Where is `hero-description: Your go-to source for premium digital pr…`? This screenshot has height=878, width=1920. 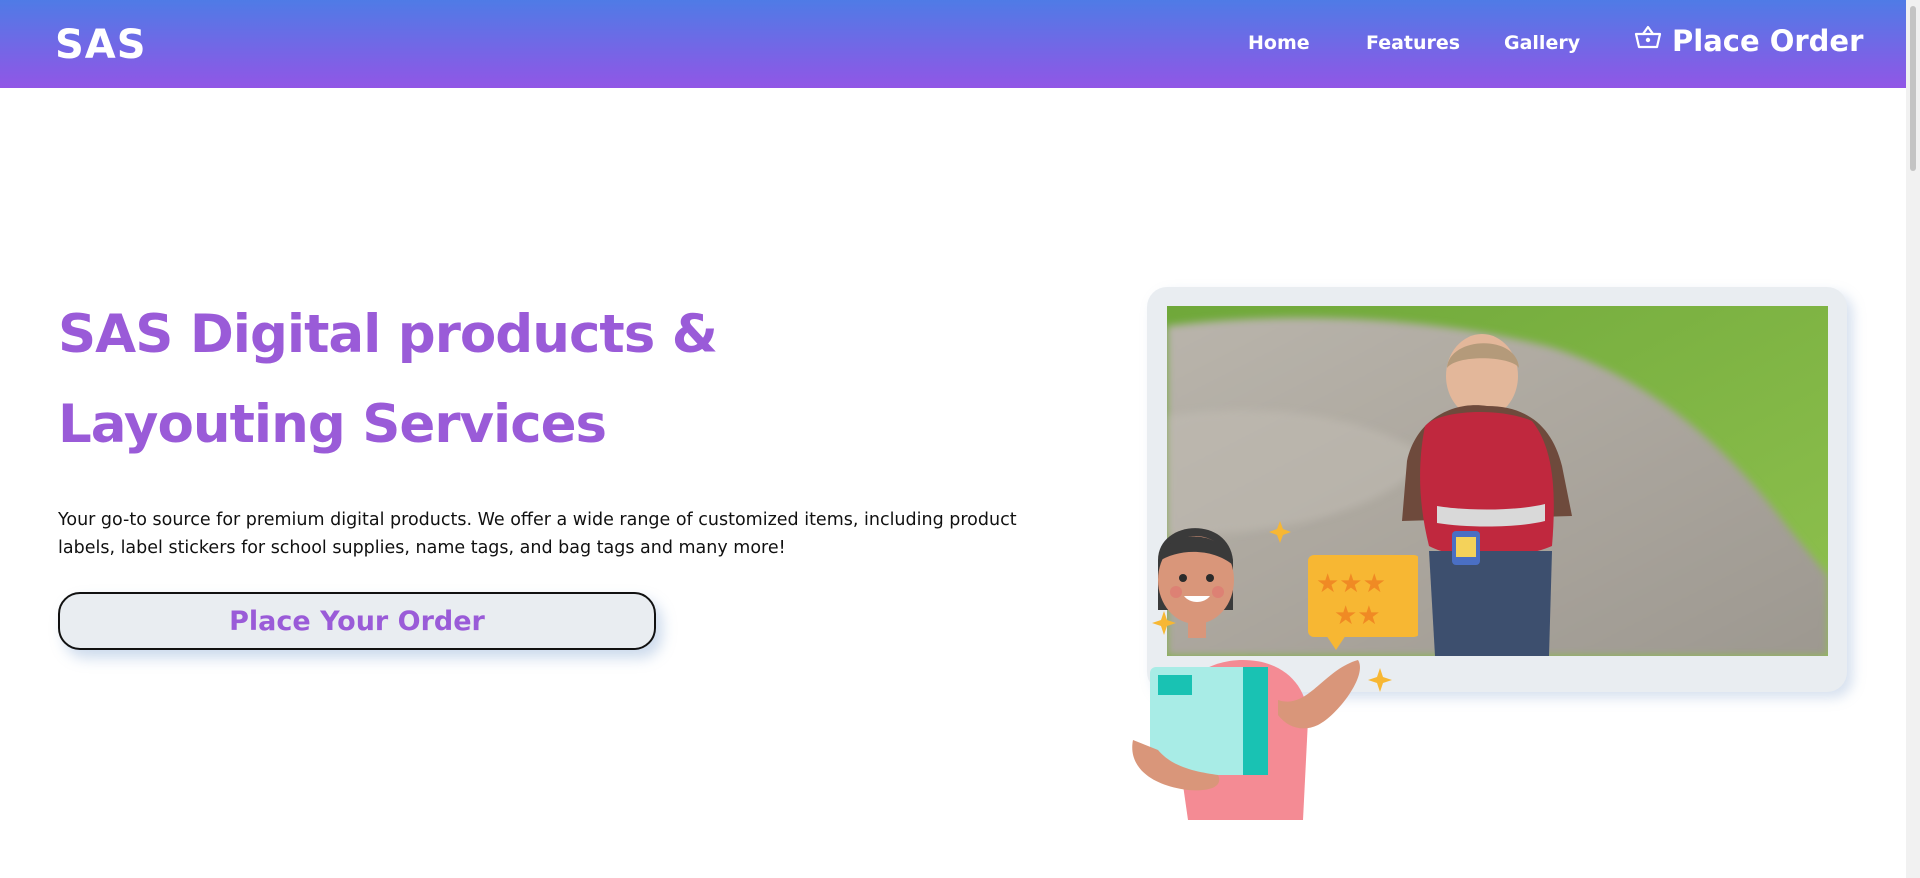
hero-description: Your go-to source for premium digital pr… is located at coordinates (537, 534).